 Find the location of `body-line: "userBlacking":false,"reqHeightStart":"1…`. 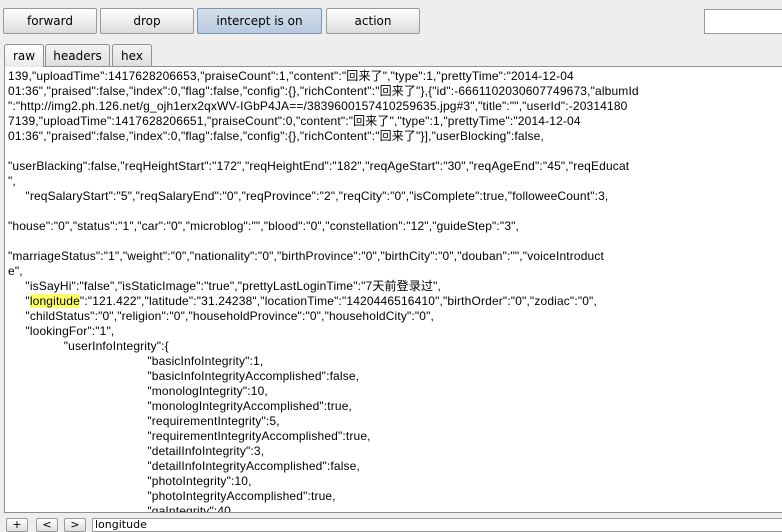

body-line: "userBlacking":false,"reqHeightStart":"1… is located at coordinates (319, 166).